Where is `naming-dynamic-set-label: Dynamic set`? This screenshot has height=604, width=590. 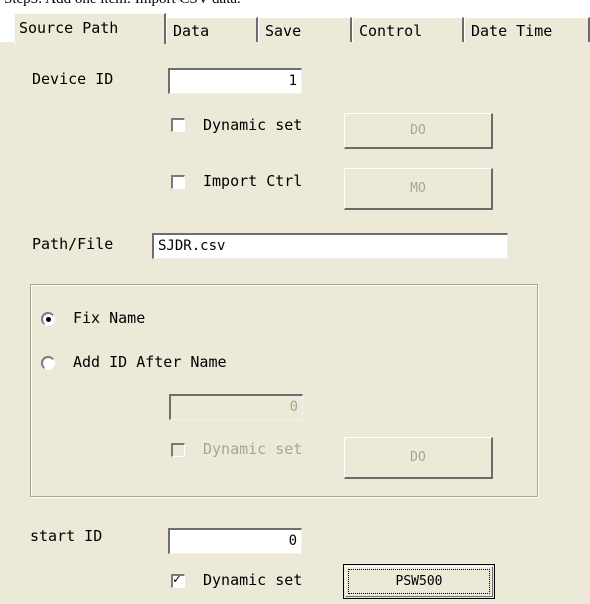 naming-dynamic-set-label: Dynamic set is located at coordinates (253, 449).